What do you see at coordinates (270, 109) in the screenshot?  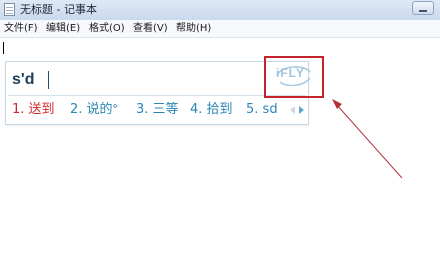 I see `candidate-text: sd` at bounding box center [270, 109].